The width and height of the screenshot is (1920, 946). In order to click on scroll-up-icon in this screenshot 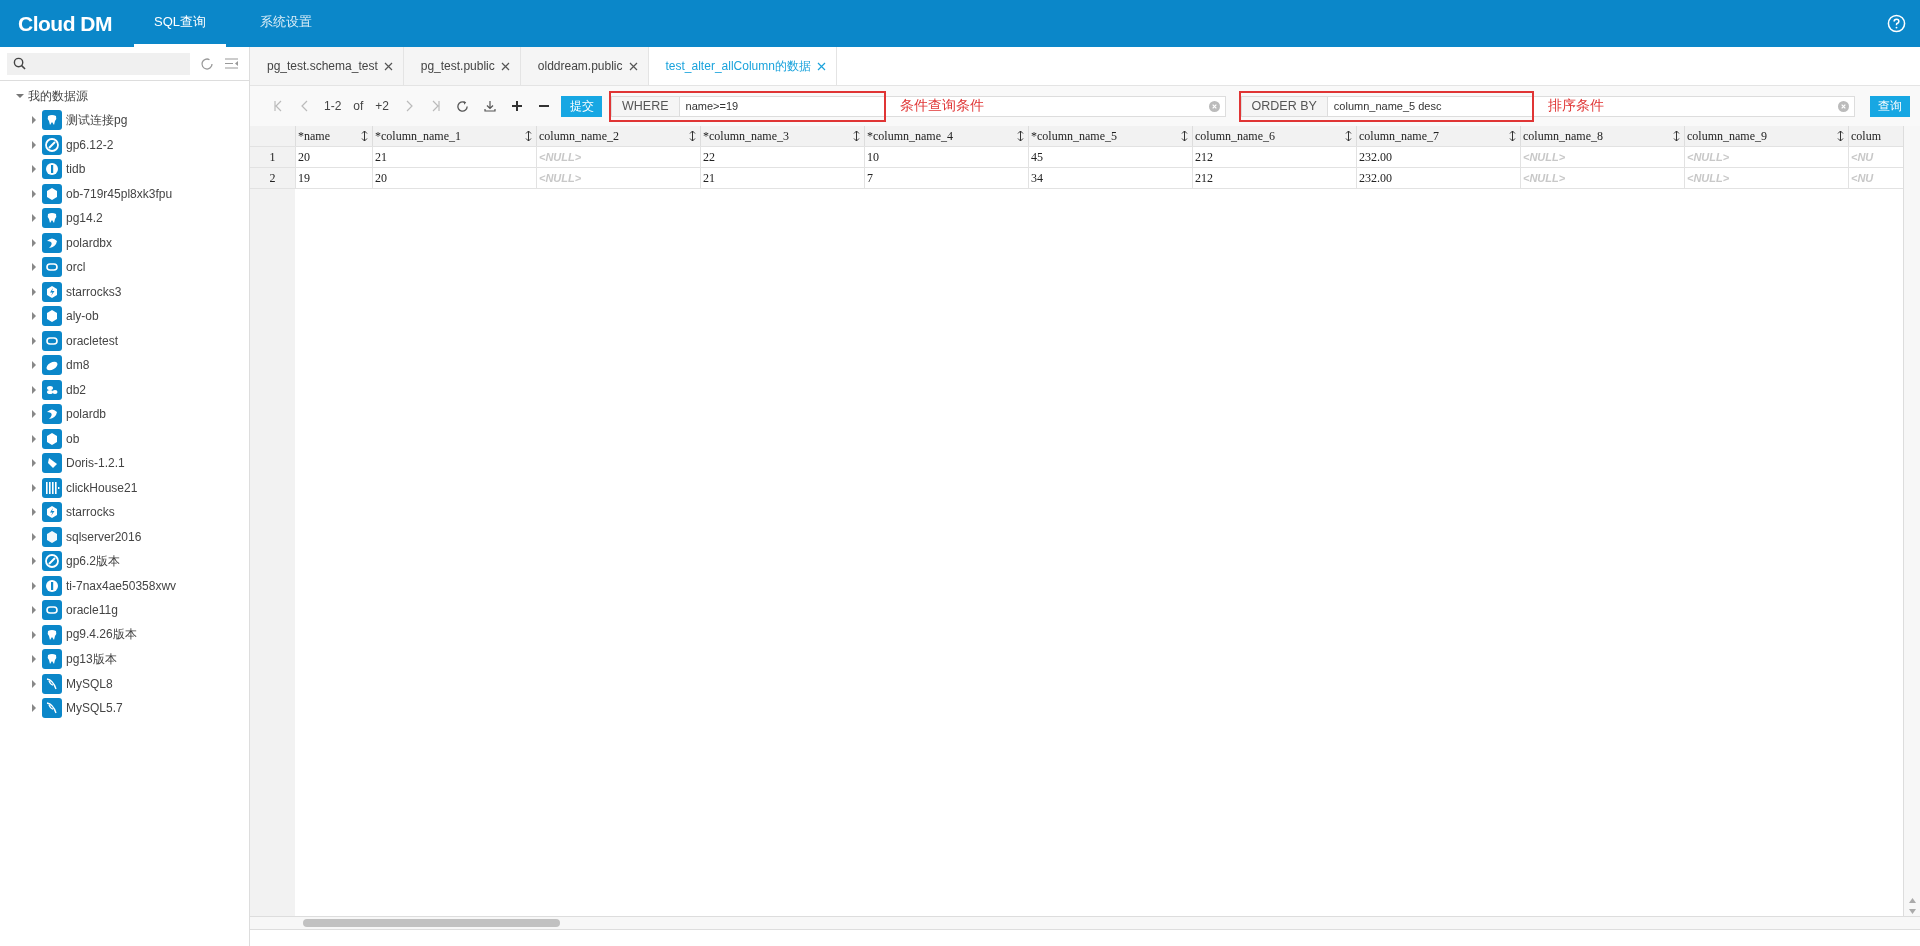, I will do `click(1912, 900)`.